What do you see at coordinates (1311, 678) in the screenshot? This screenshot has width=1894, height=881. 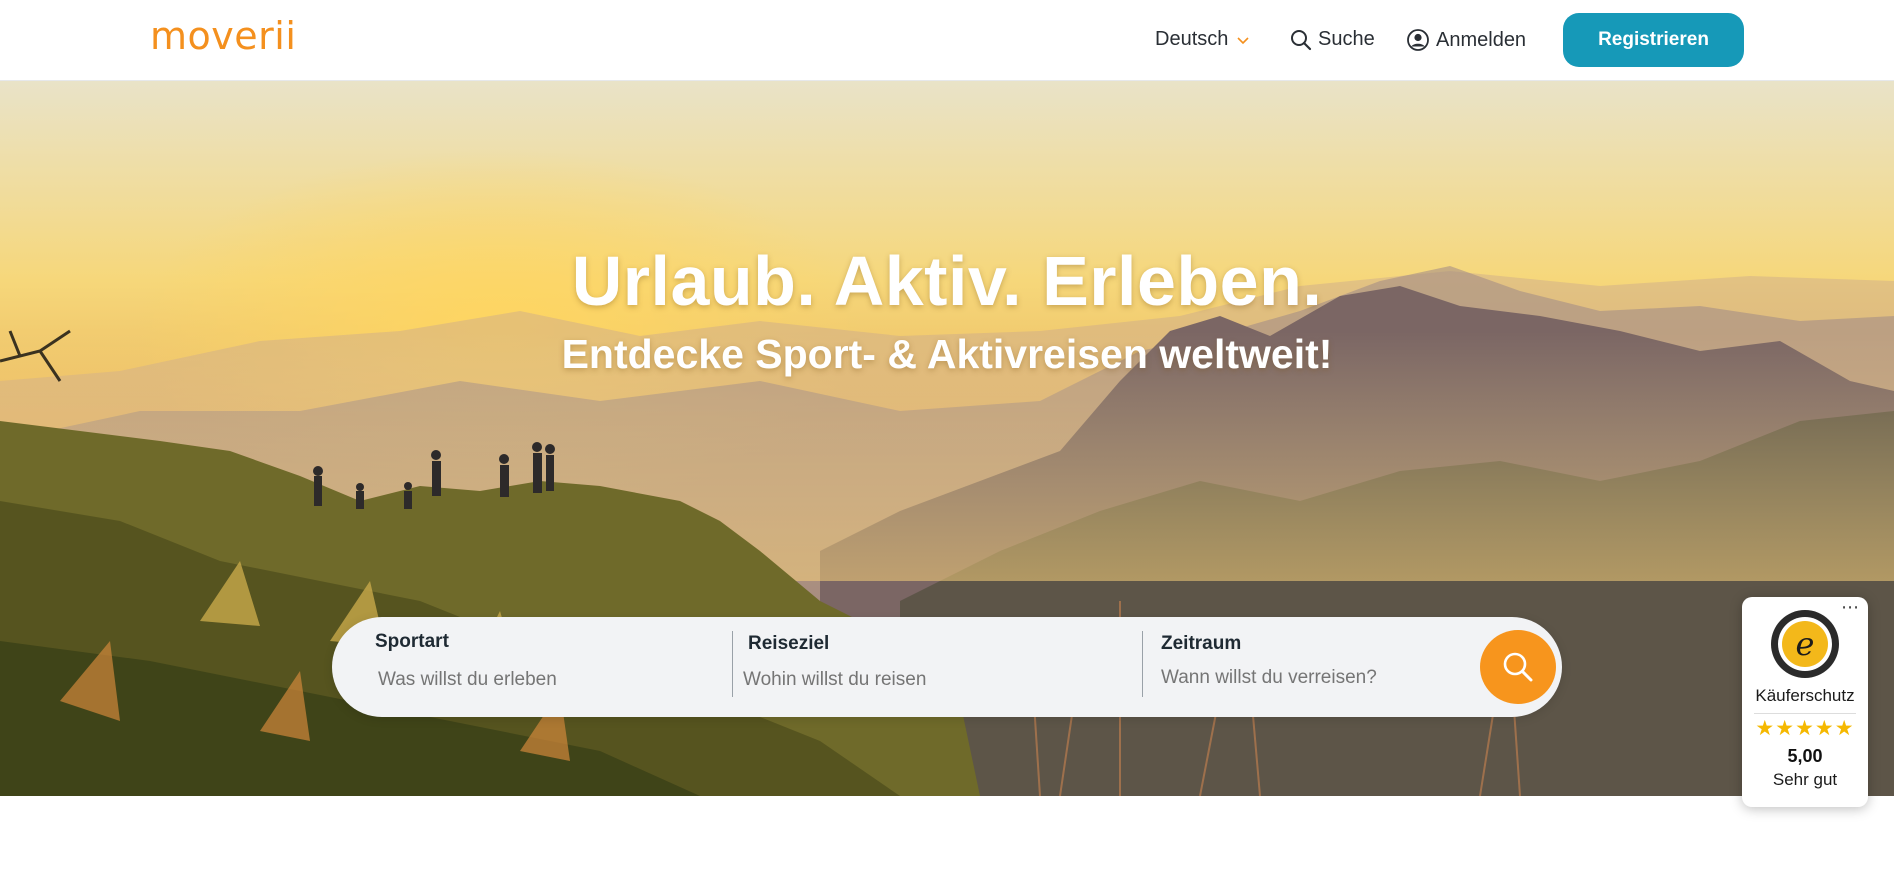 I see `period-input` at bounding box center [1311, 678].